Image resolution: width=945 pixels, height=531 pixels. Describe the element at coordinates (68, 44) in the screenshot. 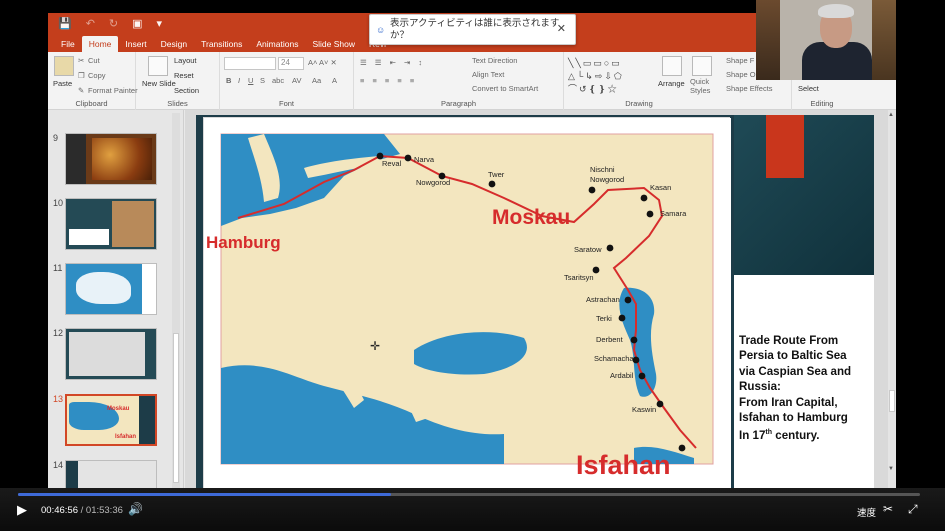

I see `tab-file: File` at that location.